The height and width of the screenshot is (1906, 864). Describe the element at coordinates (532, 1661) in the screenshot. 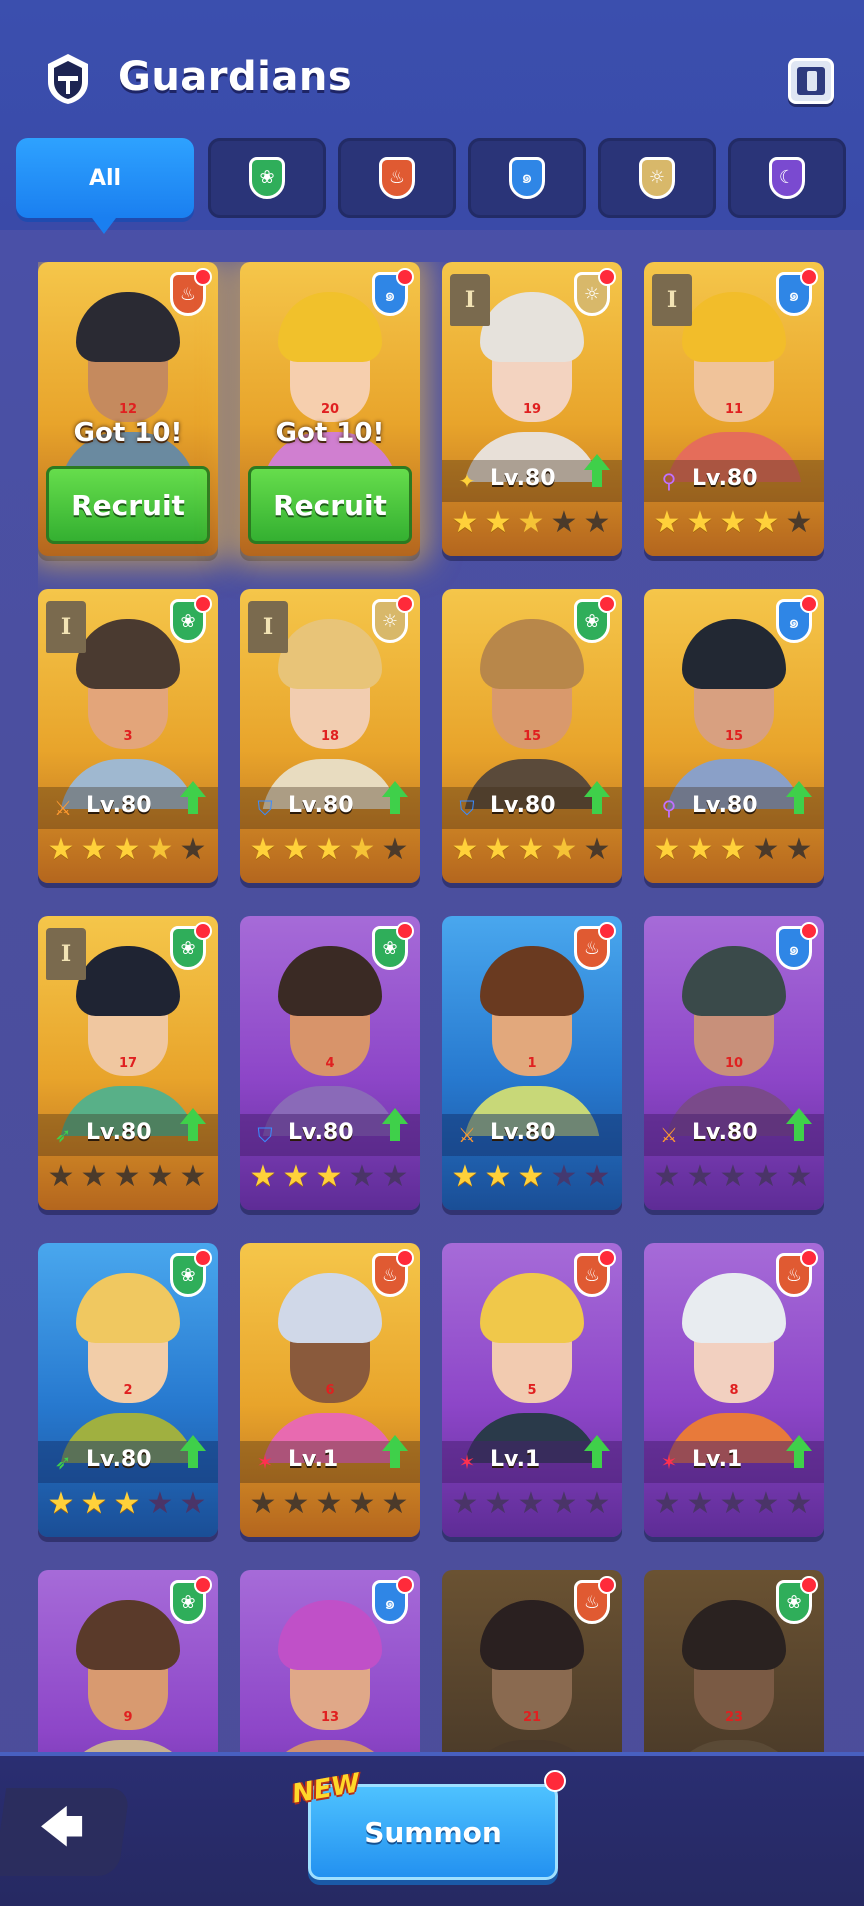

I see `guardian-card: 21 ♨` at that location.